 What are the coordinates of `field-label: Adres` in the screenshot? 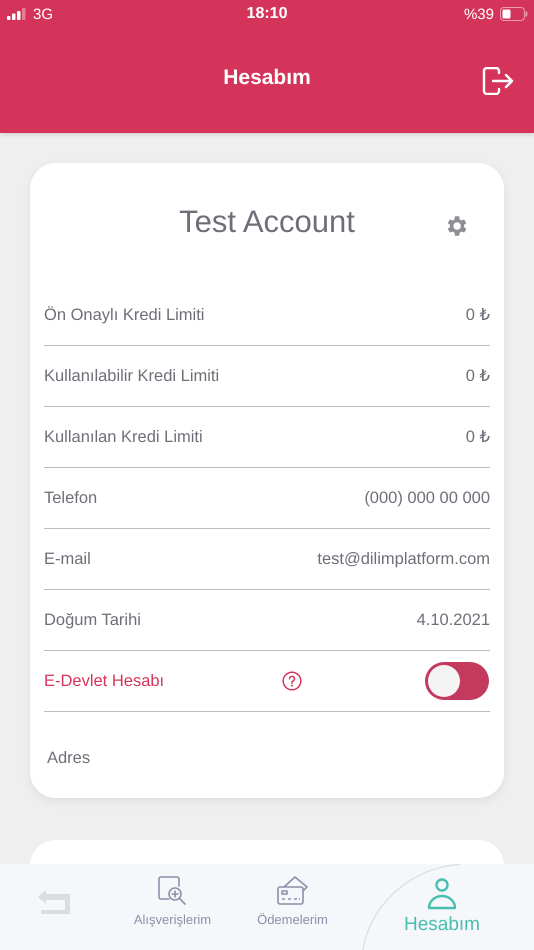 It's located at (68, 758).